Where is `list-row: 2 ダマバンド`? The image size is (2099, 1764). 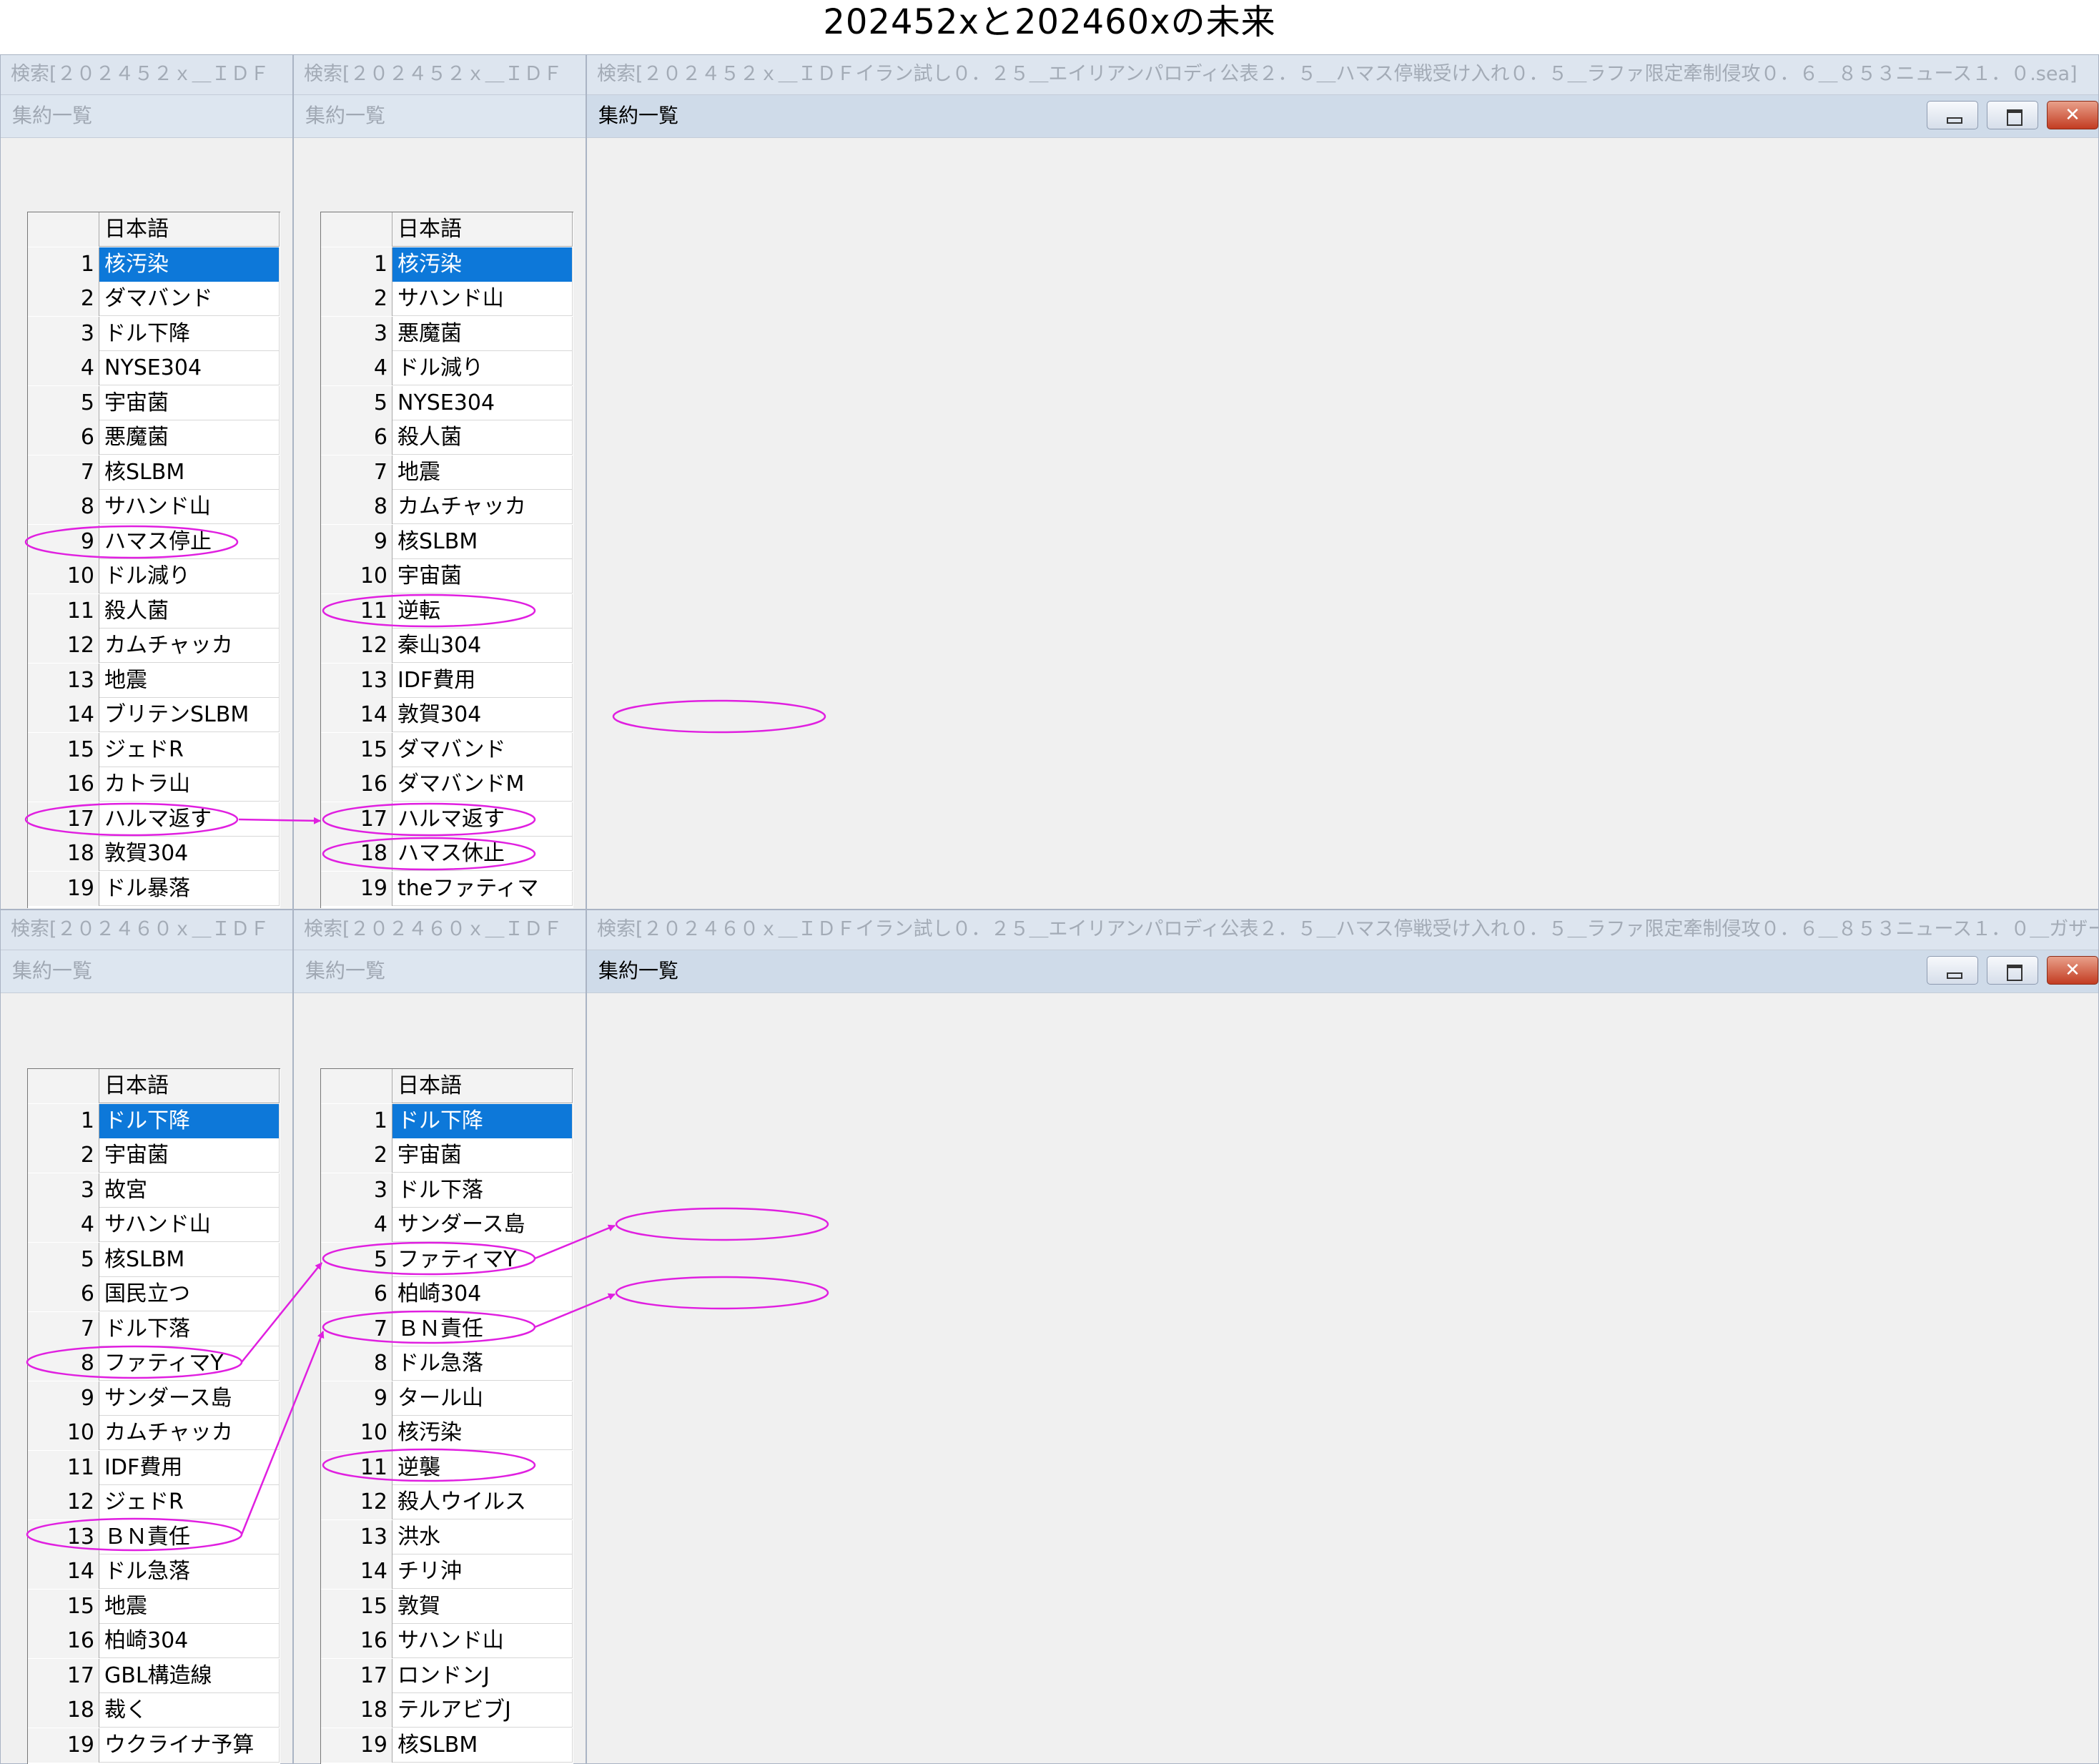 list-row: 2 ダマバンド is located at coordinates (154, 299).